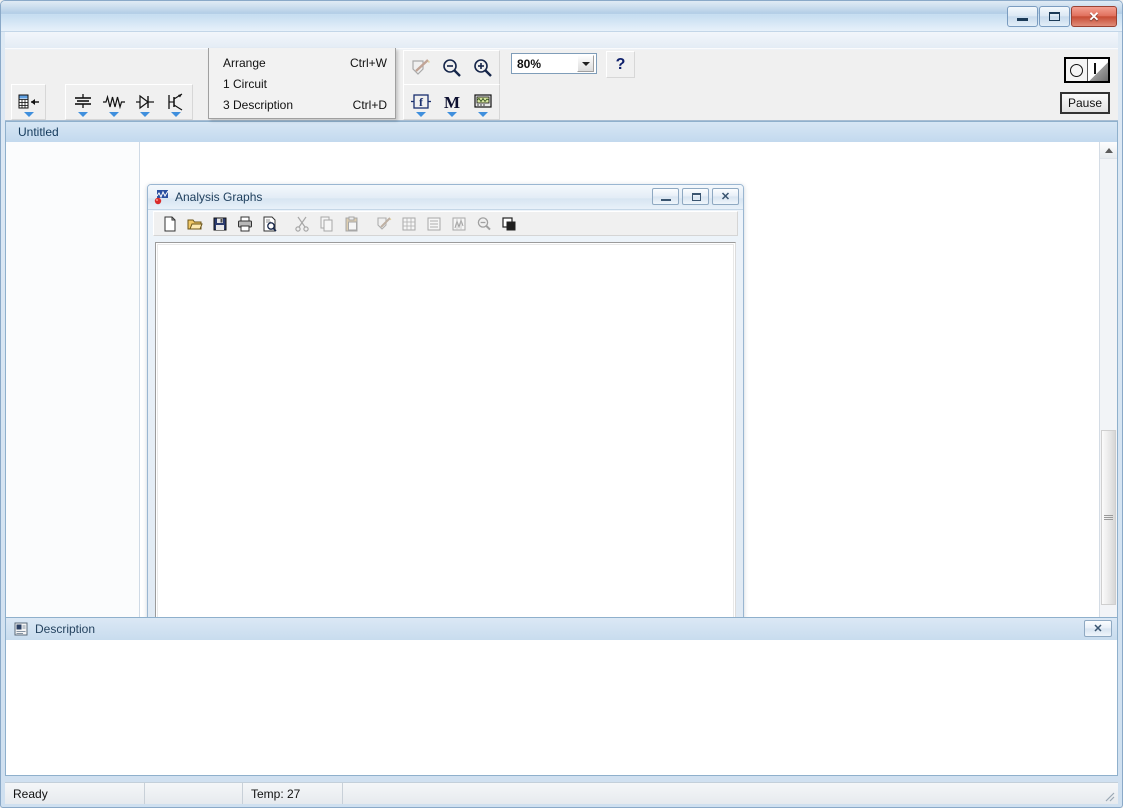  Describe the element at coordinates (161, 197) in the screenshot. I see `analysis-graphs-icon` at that location.